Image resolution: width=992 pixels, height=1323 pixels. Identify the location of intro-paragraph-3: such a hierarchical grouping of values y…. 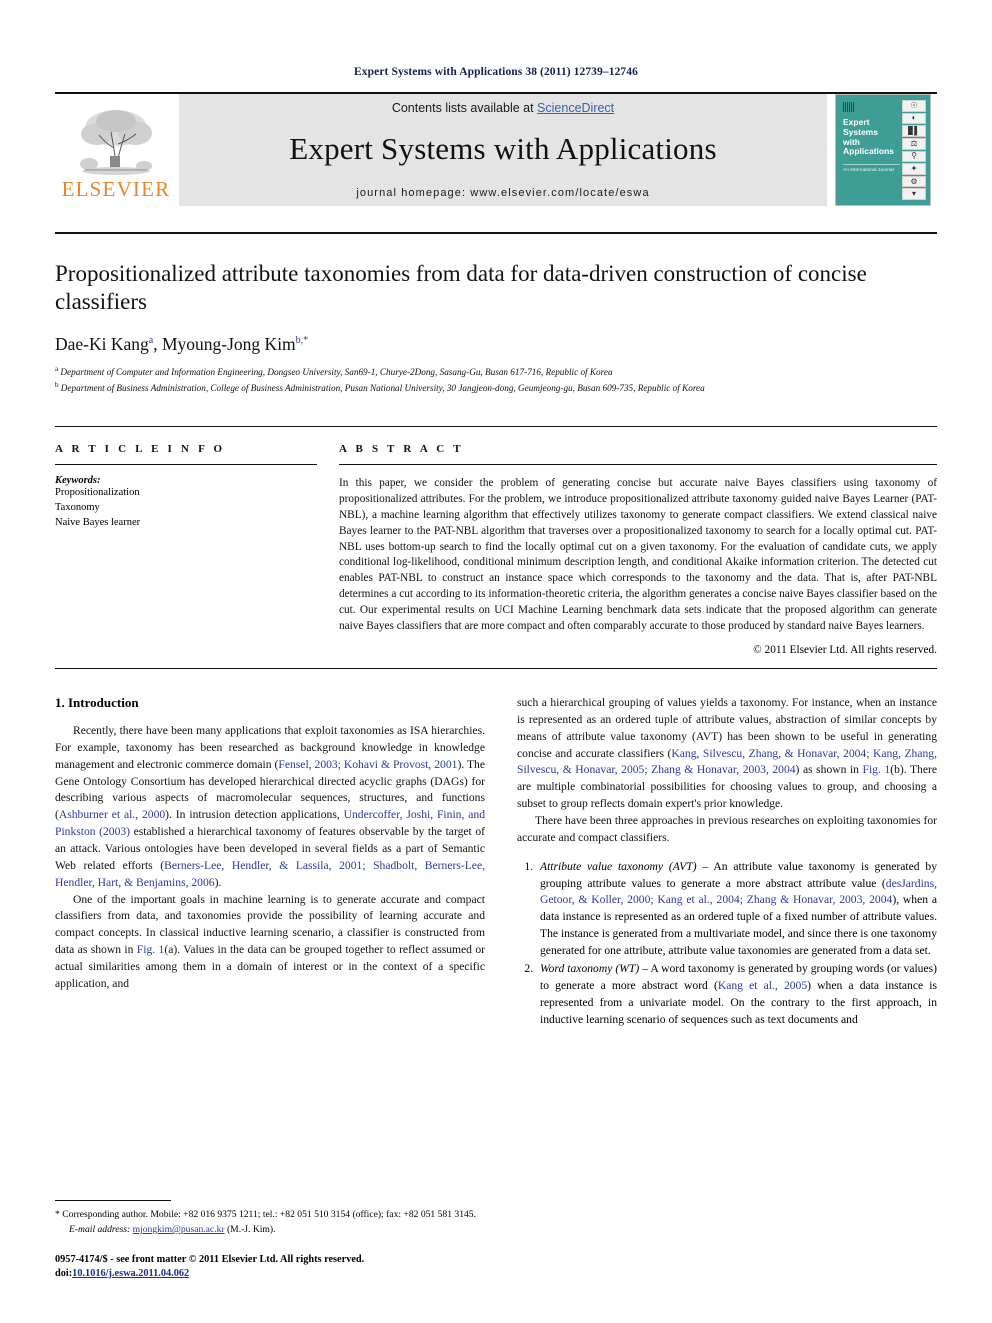
(727, 753).